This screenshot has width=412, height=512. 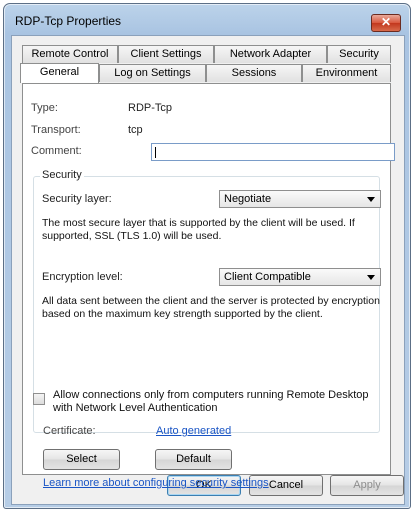 What do you see at coordinates (39, 399) in the screenshot?
I see `nla-checkbox` at bounding box center [39, 399].